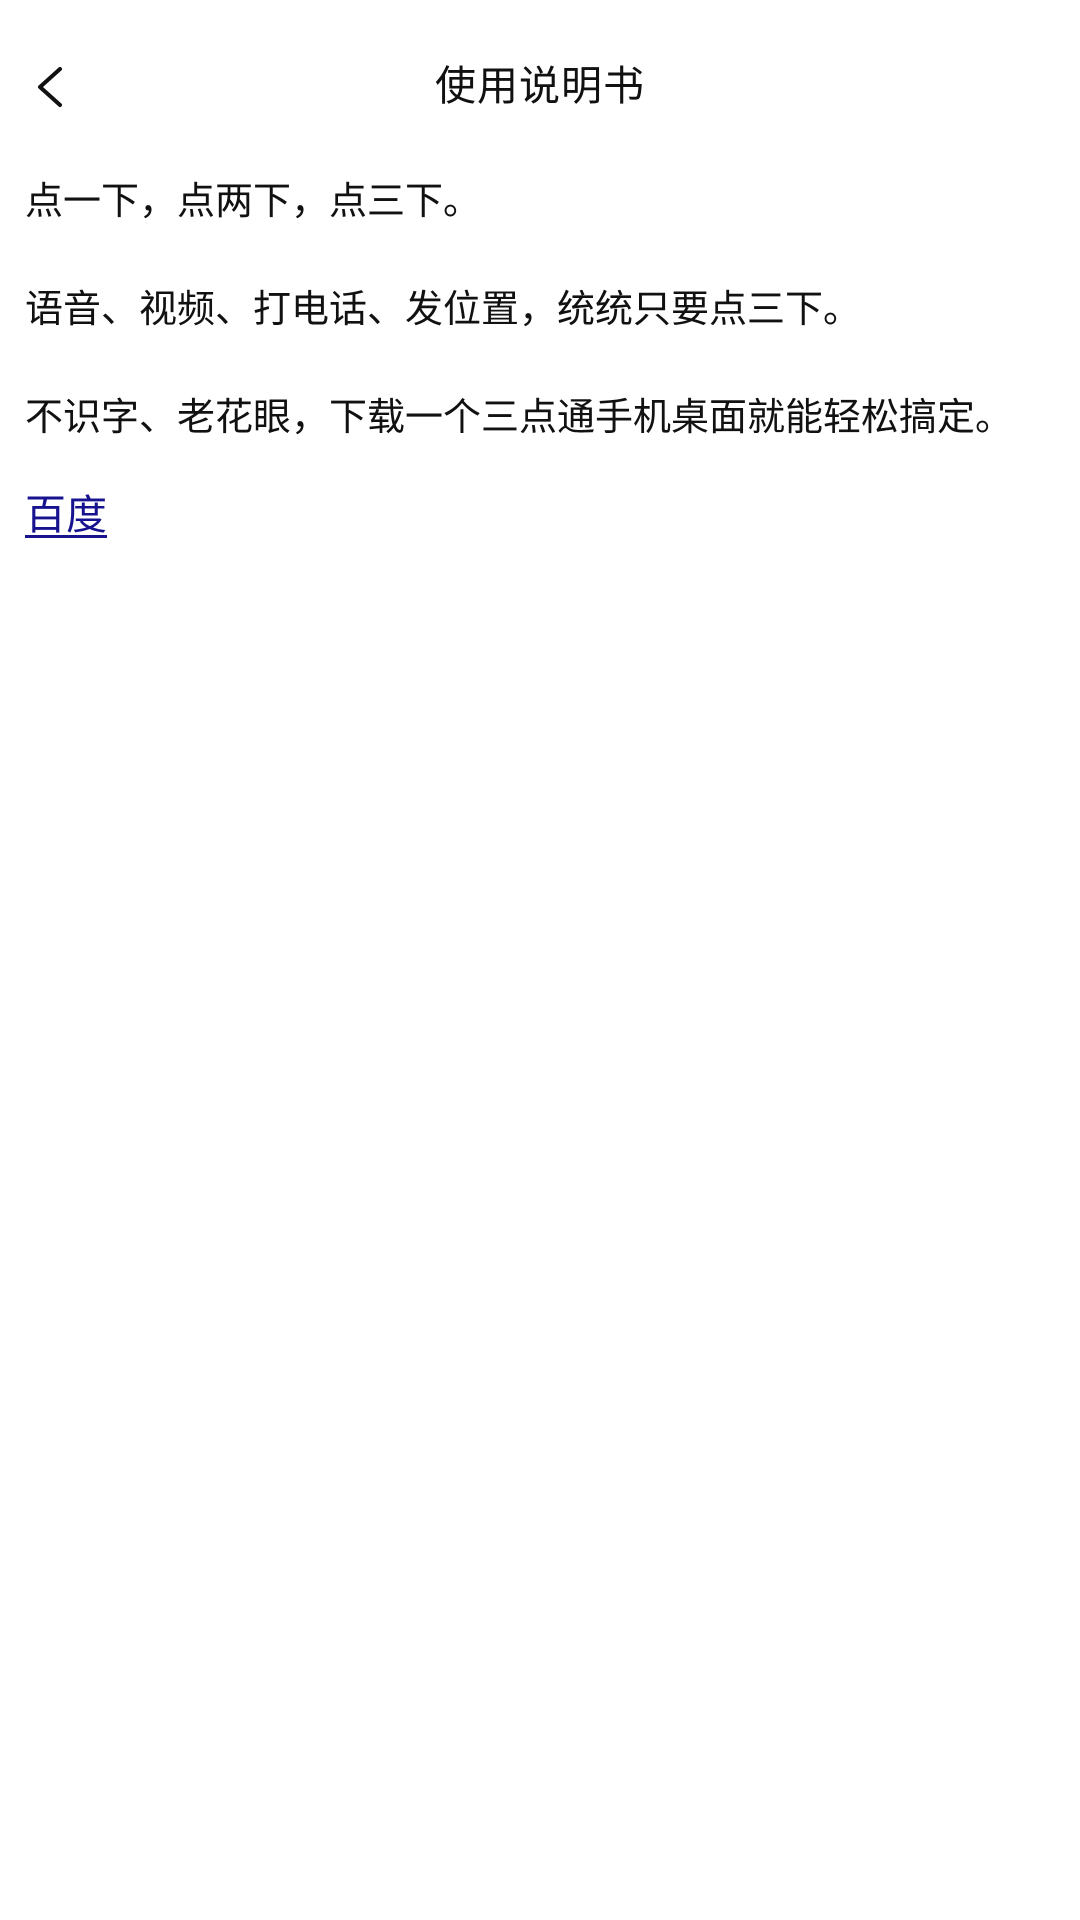  What do you see at coordinates (443, 309) in the screenshot?
I see `instruction-paragraph-2: 语音、视频、打电话、发位置，统统只要点三下。` at bounding box center [443, 309].